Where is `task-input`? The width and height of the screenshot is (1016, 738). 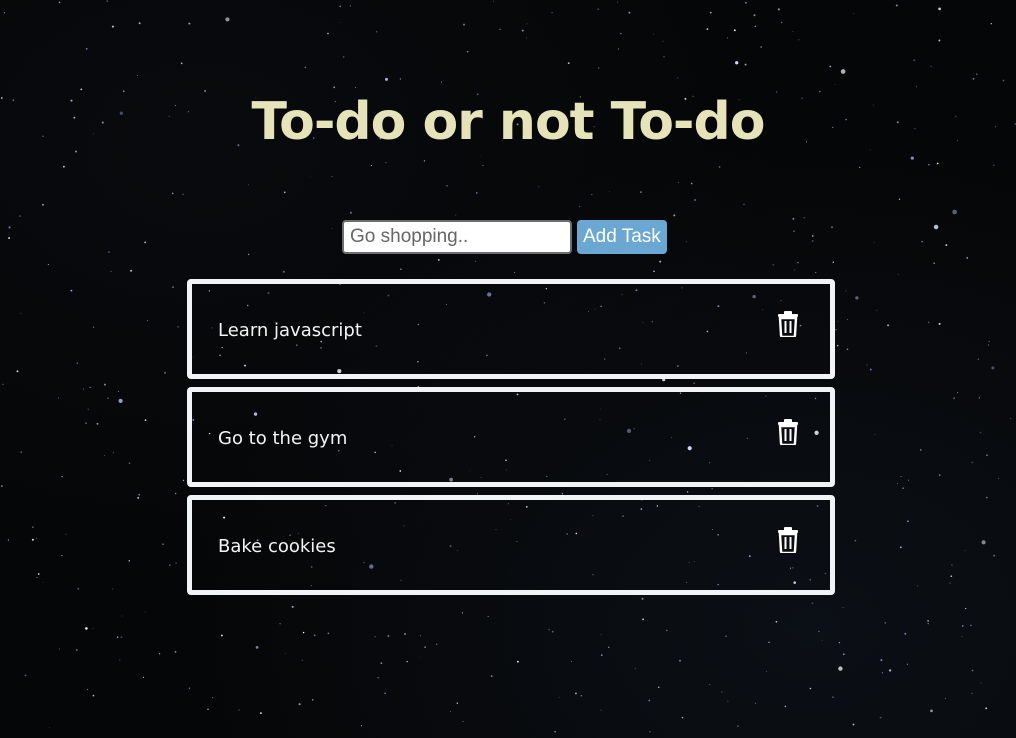
task-input is located at coordinates (457, 237).